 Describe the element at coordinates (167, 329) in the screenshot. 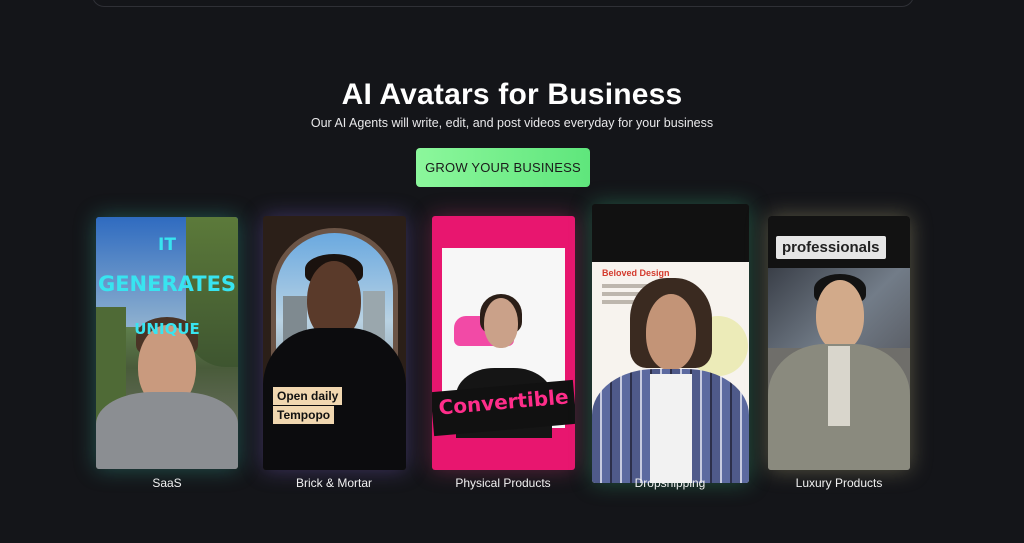

I see `overlay-text-line: UNIQUE` at that location.